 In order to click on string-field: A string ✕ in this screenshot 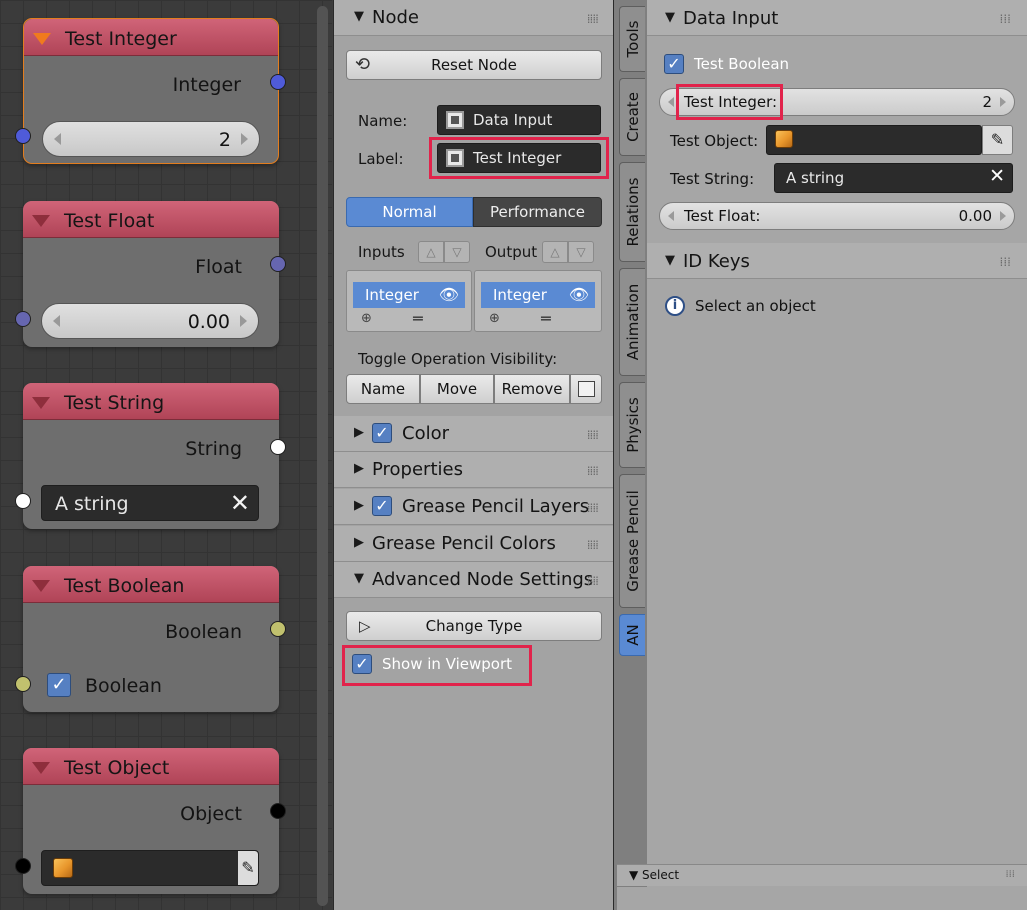, I will do `click(150, 503)`.